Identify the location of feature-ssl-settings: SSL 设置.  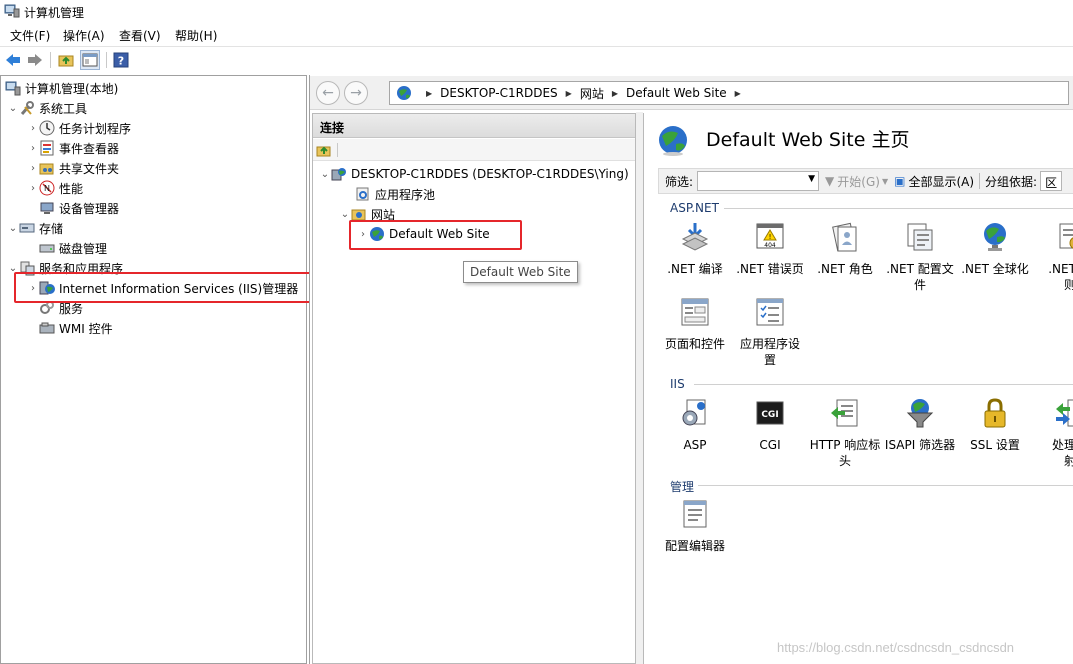
(995, 425).